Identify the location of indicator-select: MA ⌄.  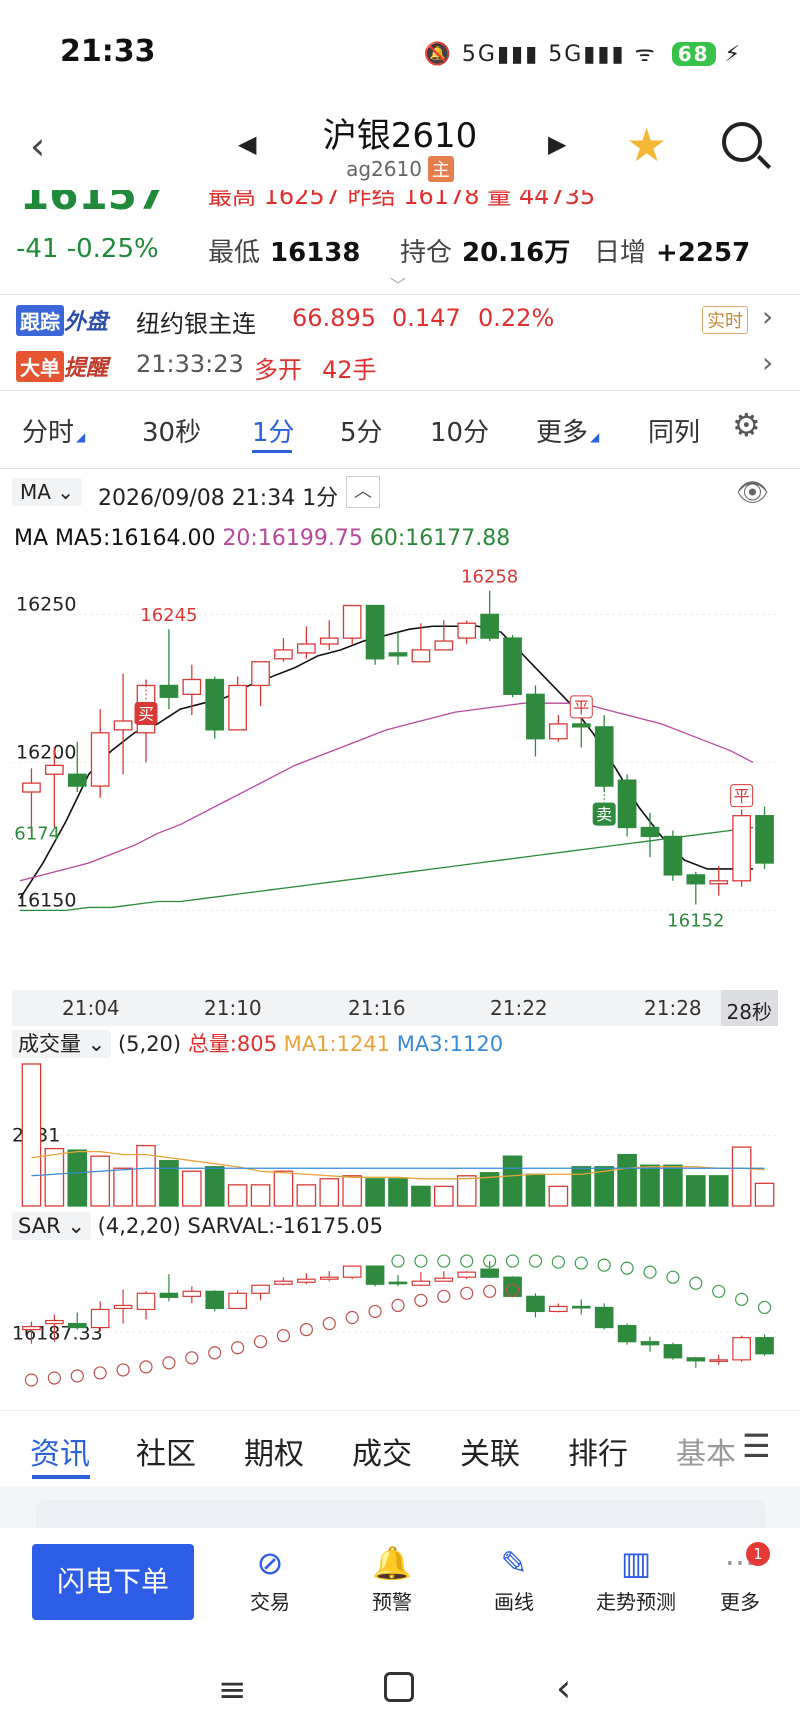
(47, 492).